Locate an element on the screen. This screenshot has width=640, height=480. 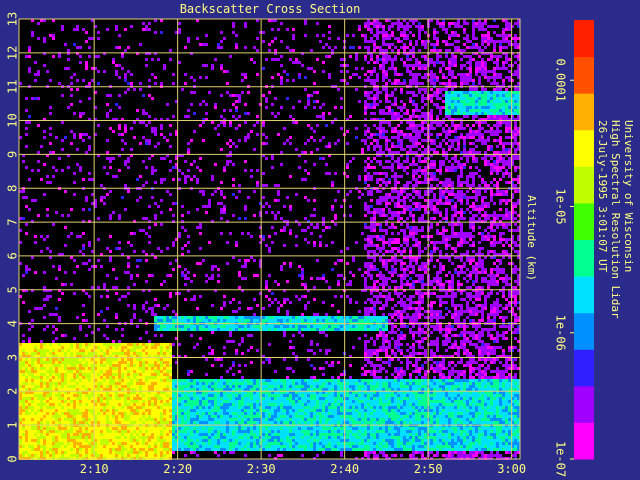
y-tick-label: 1 is located at coordinates (13, 425).